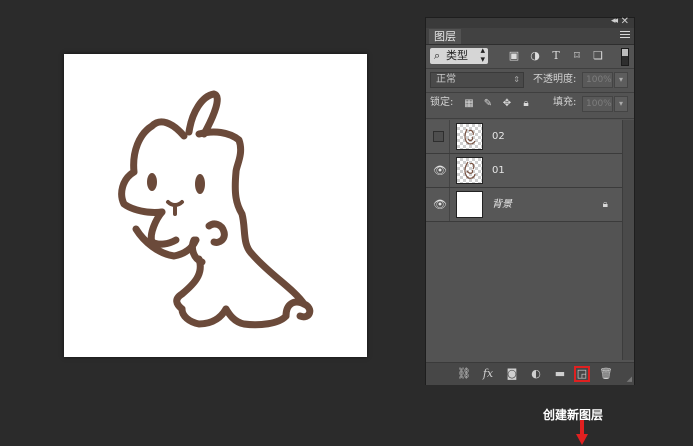 The width and height of the screenshot is (693, 446). What do you see at coordinates (516, 79) in the screenshot?
I see `spinner-arrows-icon: ⇕` at bounding box center [516, 79].